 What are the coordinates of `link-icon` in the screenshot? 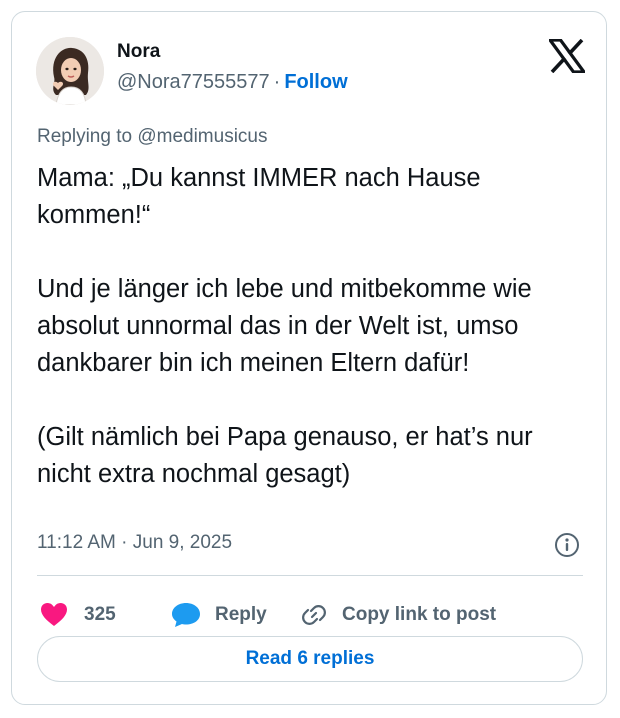 It's located at (314, 615).